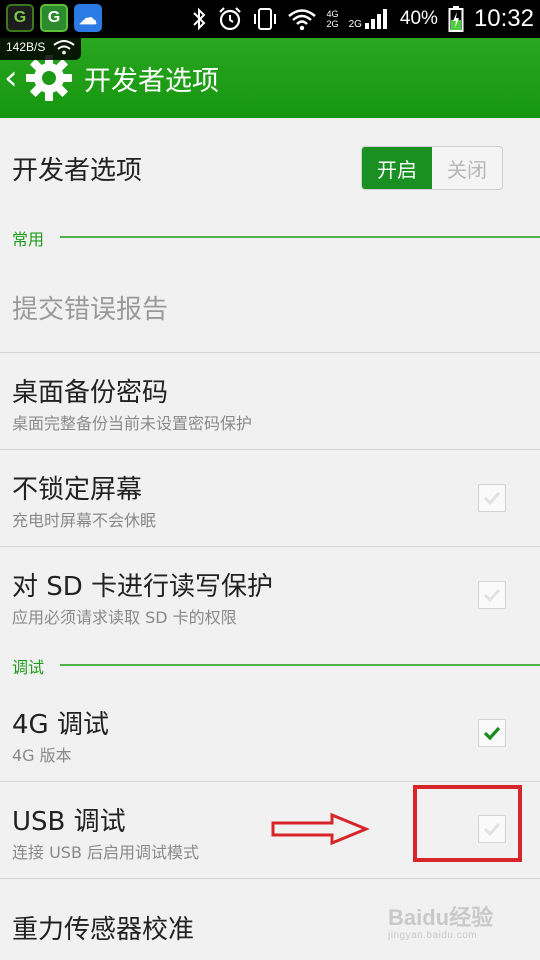 This screenshot has width=540, height=960. I want to click on stay-awake-label: 不锁定屏幕, so click(77, 490).